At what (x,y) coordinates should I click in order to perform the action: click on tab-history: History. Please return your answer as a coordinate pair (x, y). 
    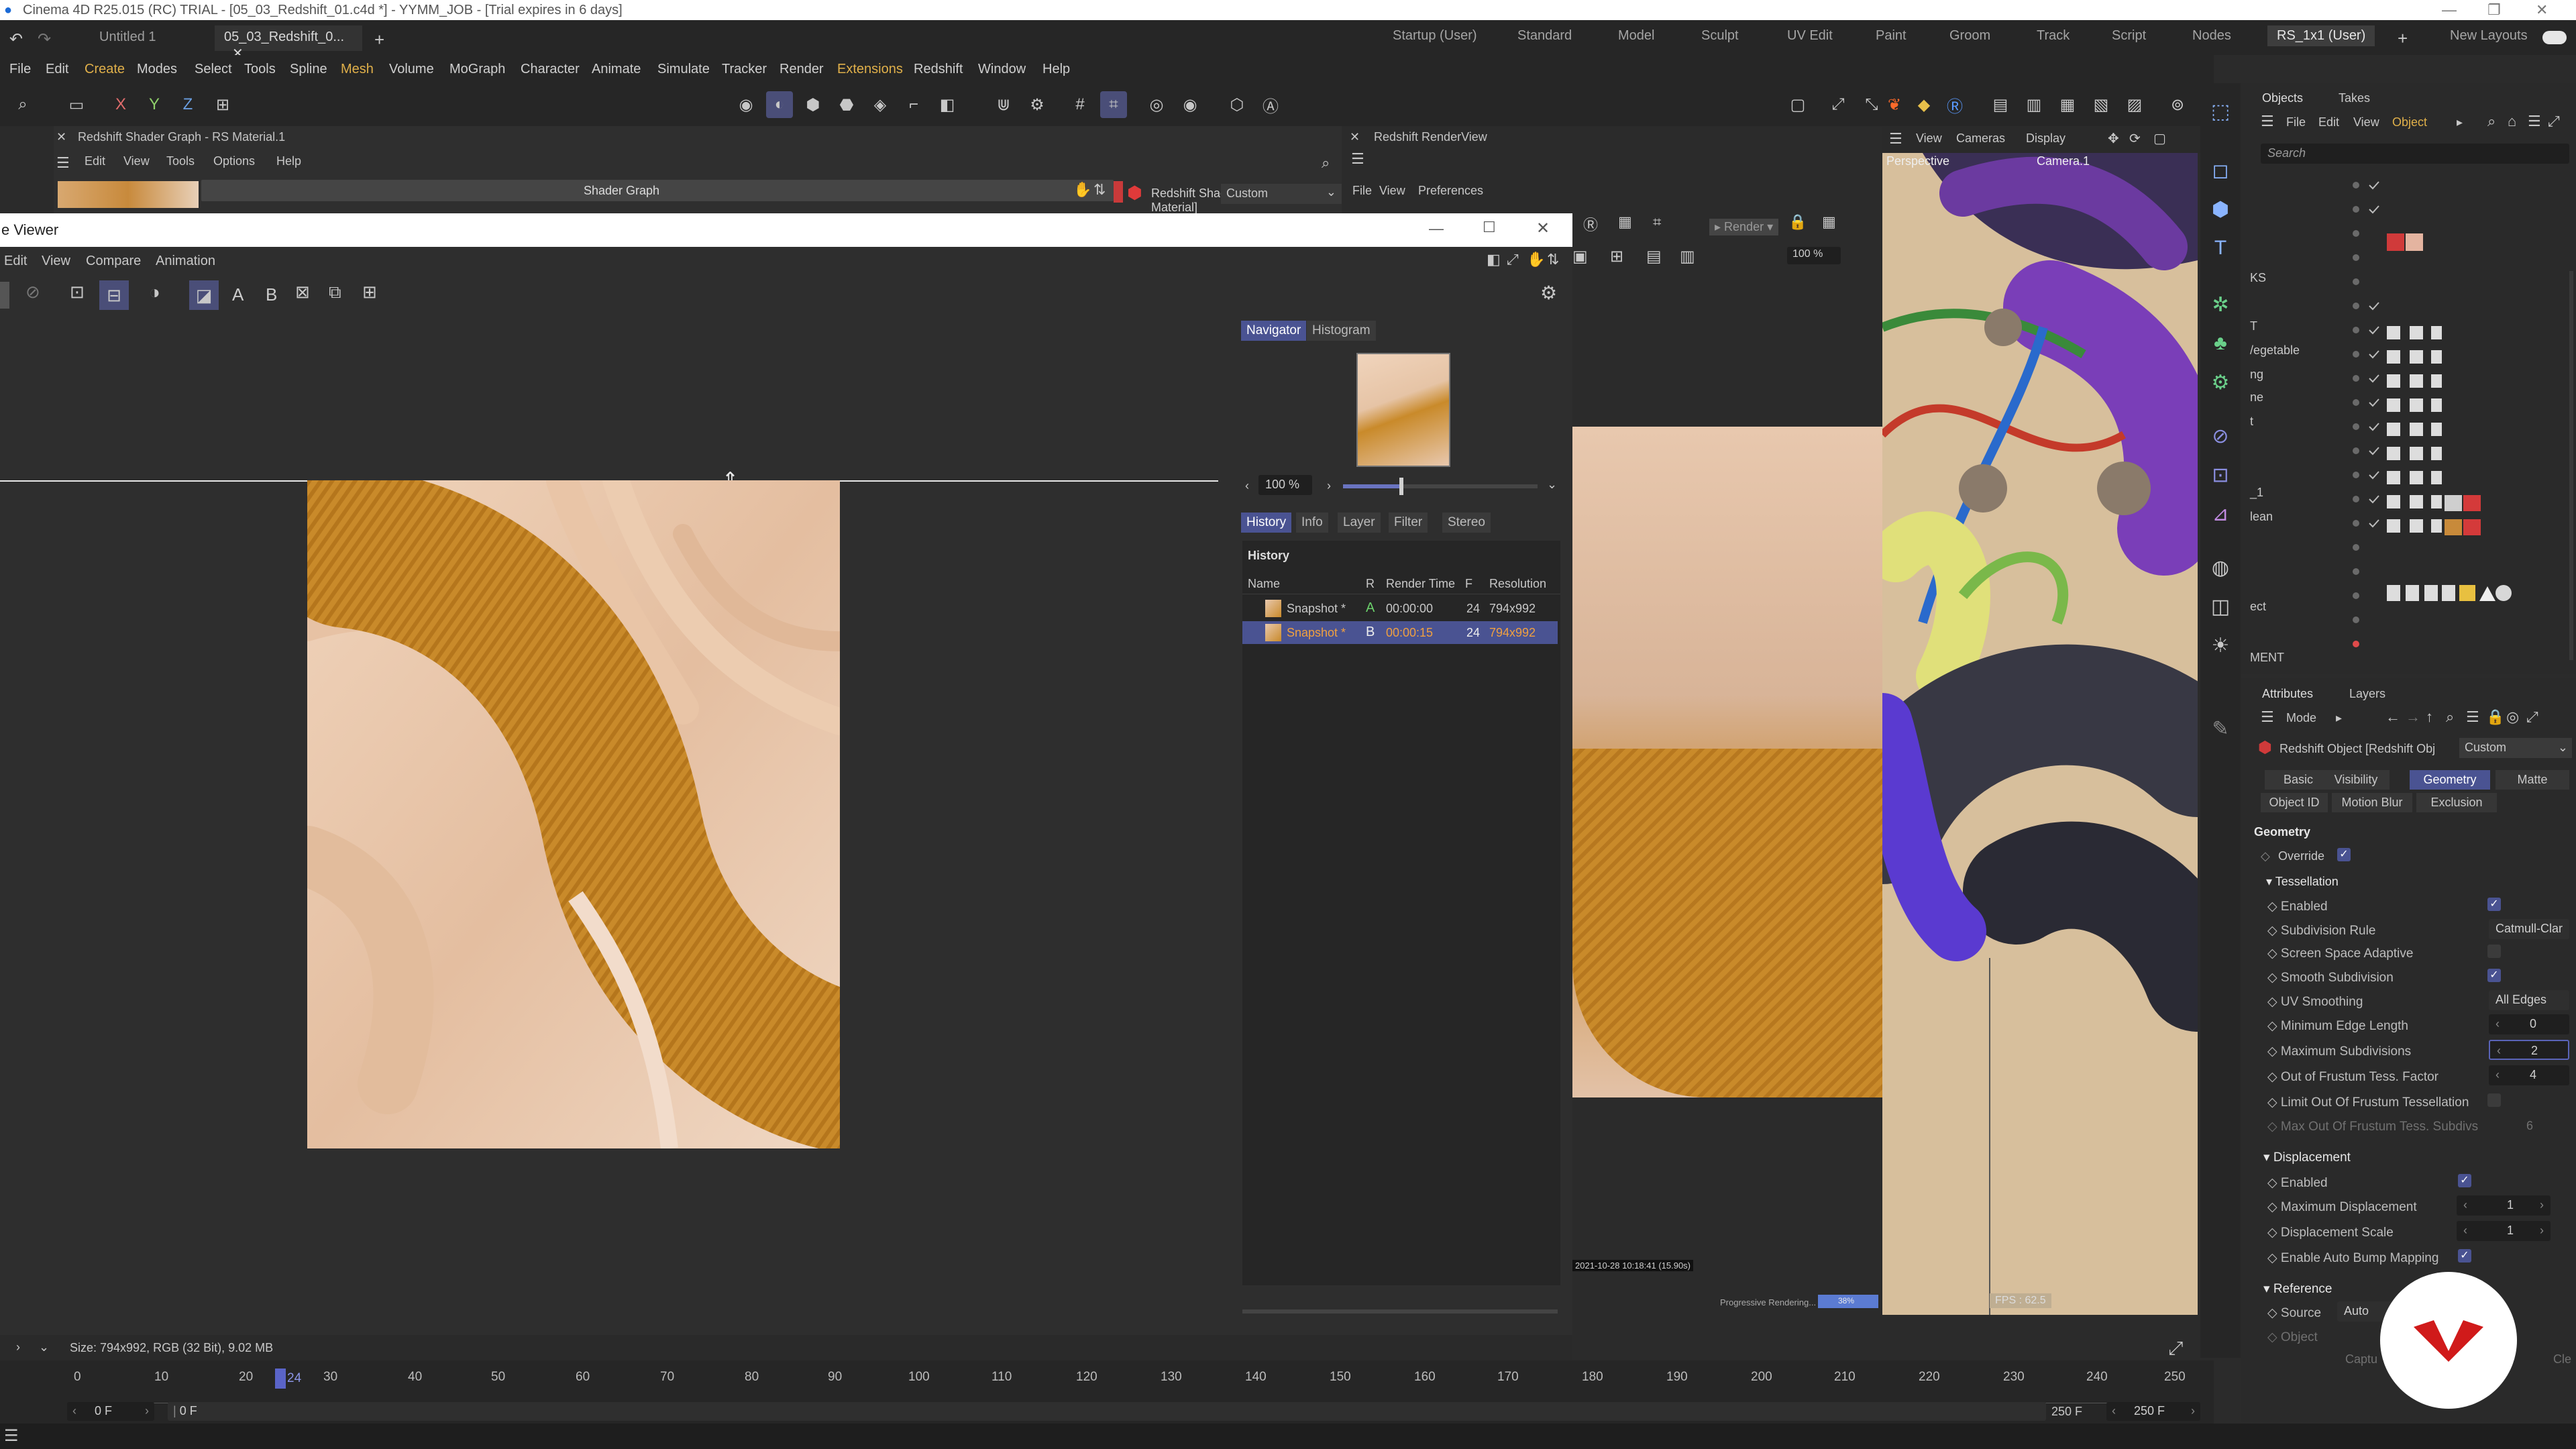
    Looking at the image, I should click on (1266, 523).